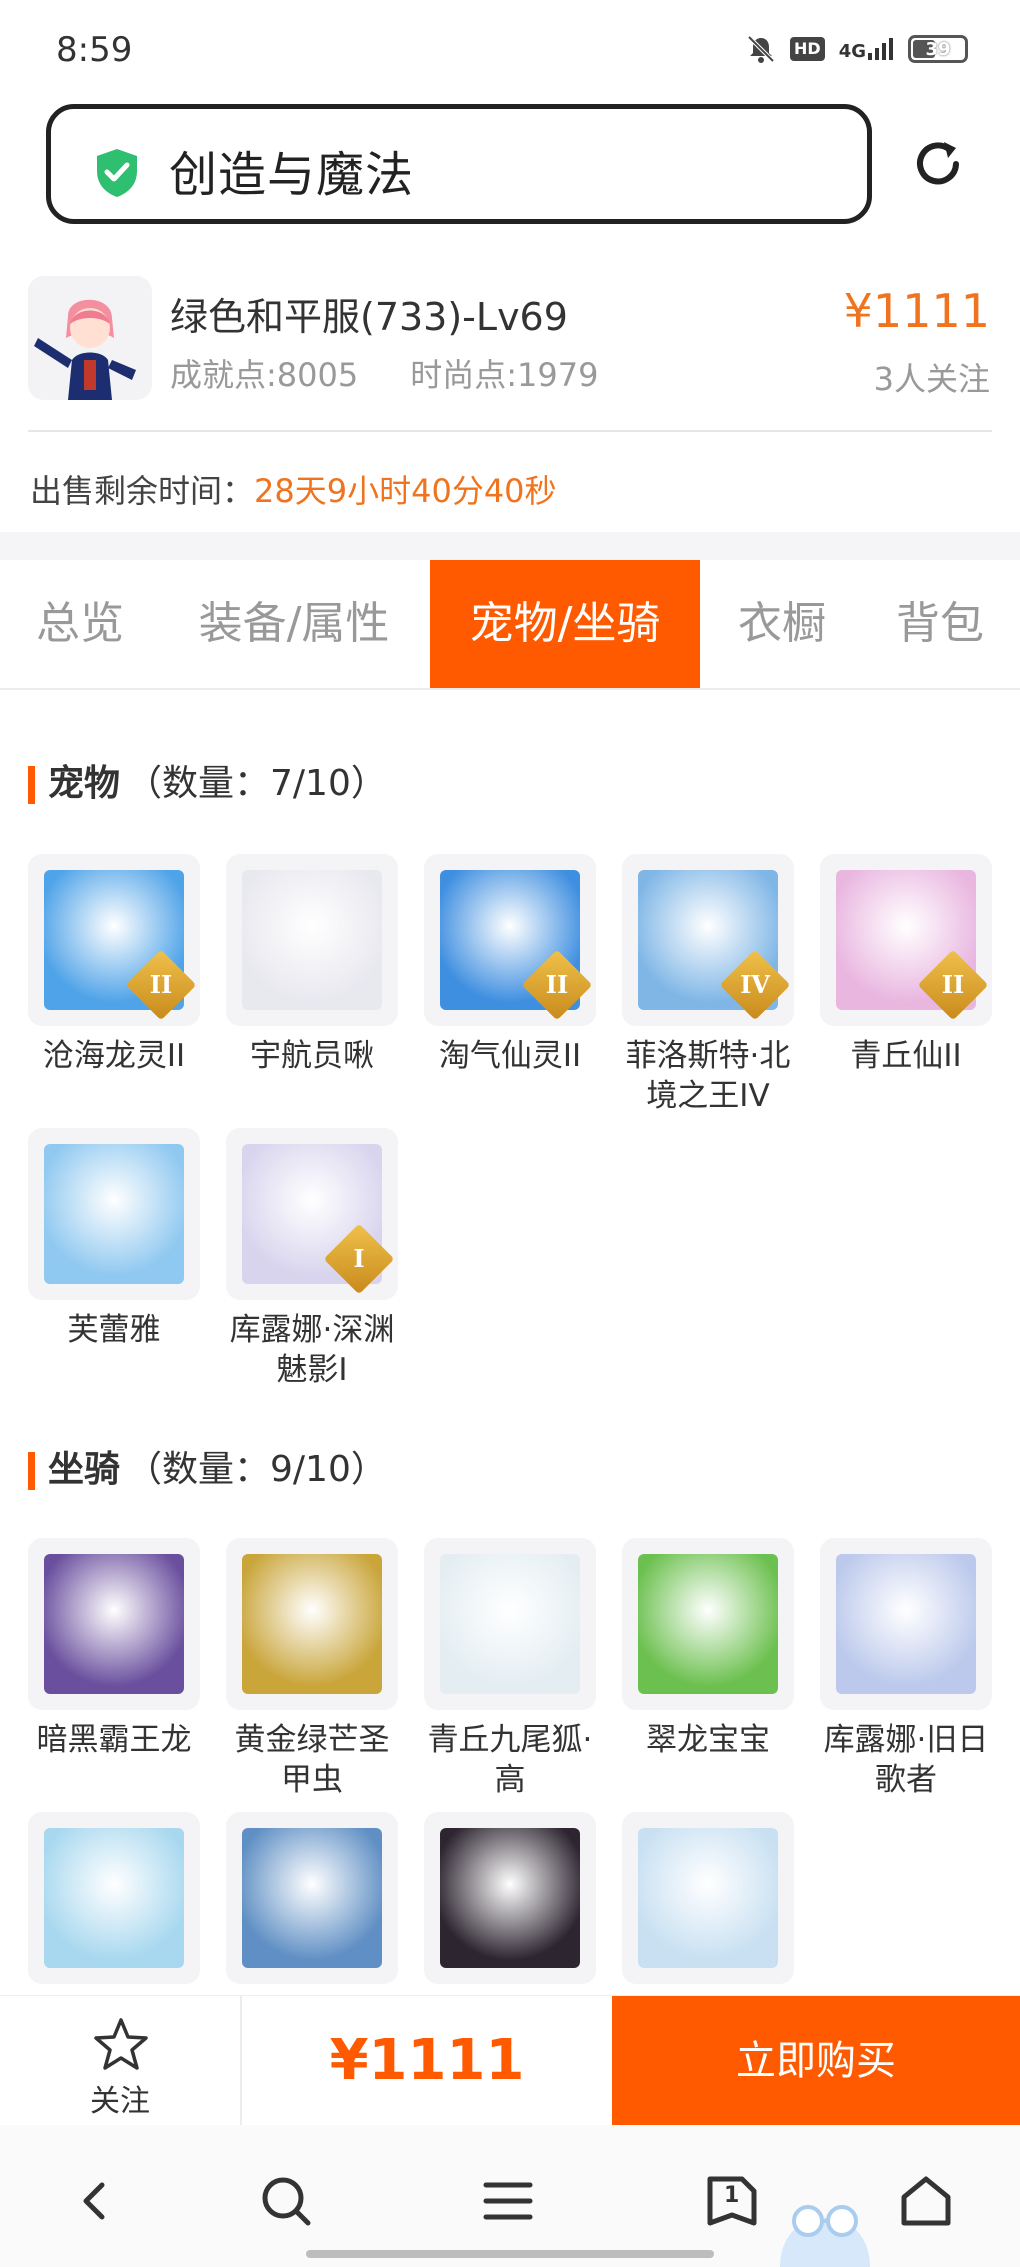 This screenshot has height=2267, width=1020. I want to click on pet-card: 宇航员啾, so click(312, 965).